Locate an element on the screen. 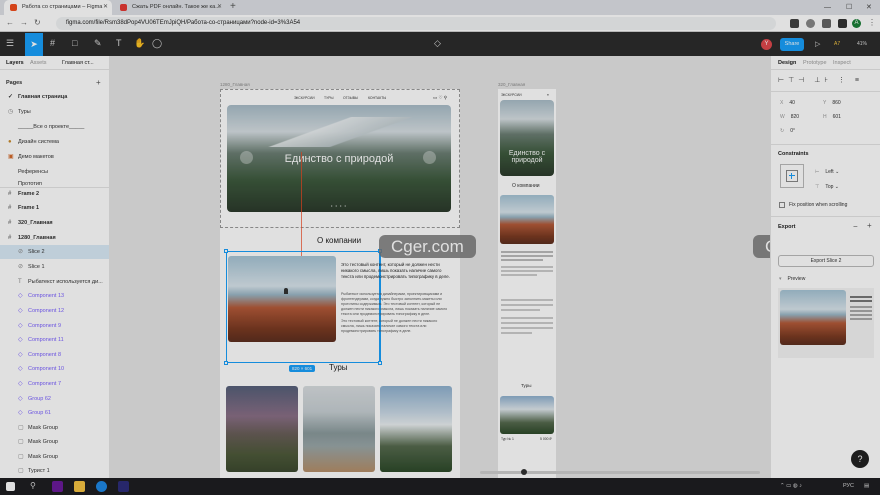 The width and height of the screenshot is (880, 495). tab-assets: Assets is located at coordinates (38, 63).